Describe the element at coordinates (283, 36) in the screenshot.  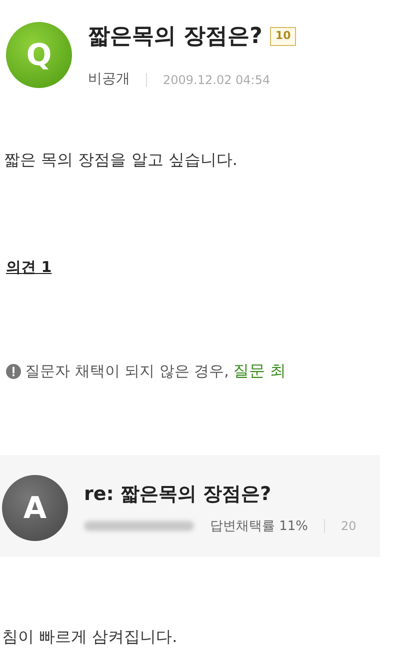
I see `points-badge: 10` at that location.